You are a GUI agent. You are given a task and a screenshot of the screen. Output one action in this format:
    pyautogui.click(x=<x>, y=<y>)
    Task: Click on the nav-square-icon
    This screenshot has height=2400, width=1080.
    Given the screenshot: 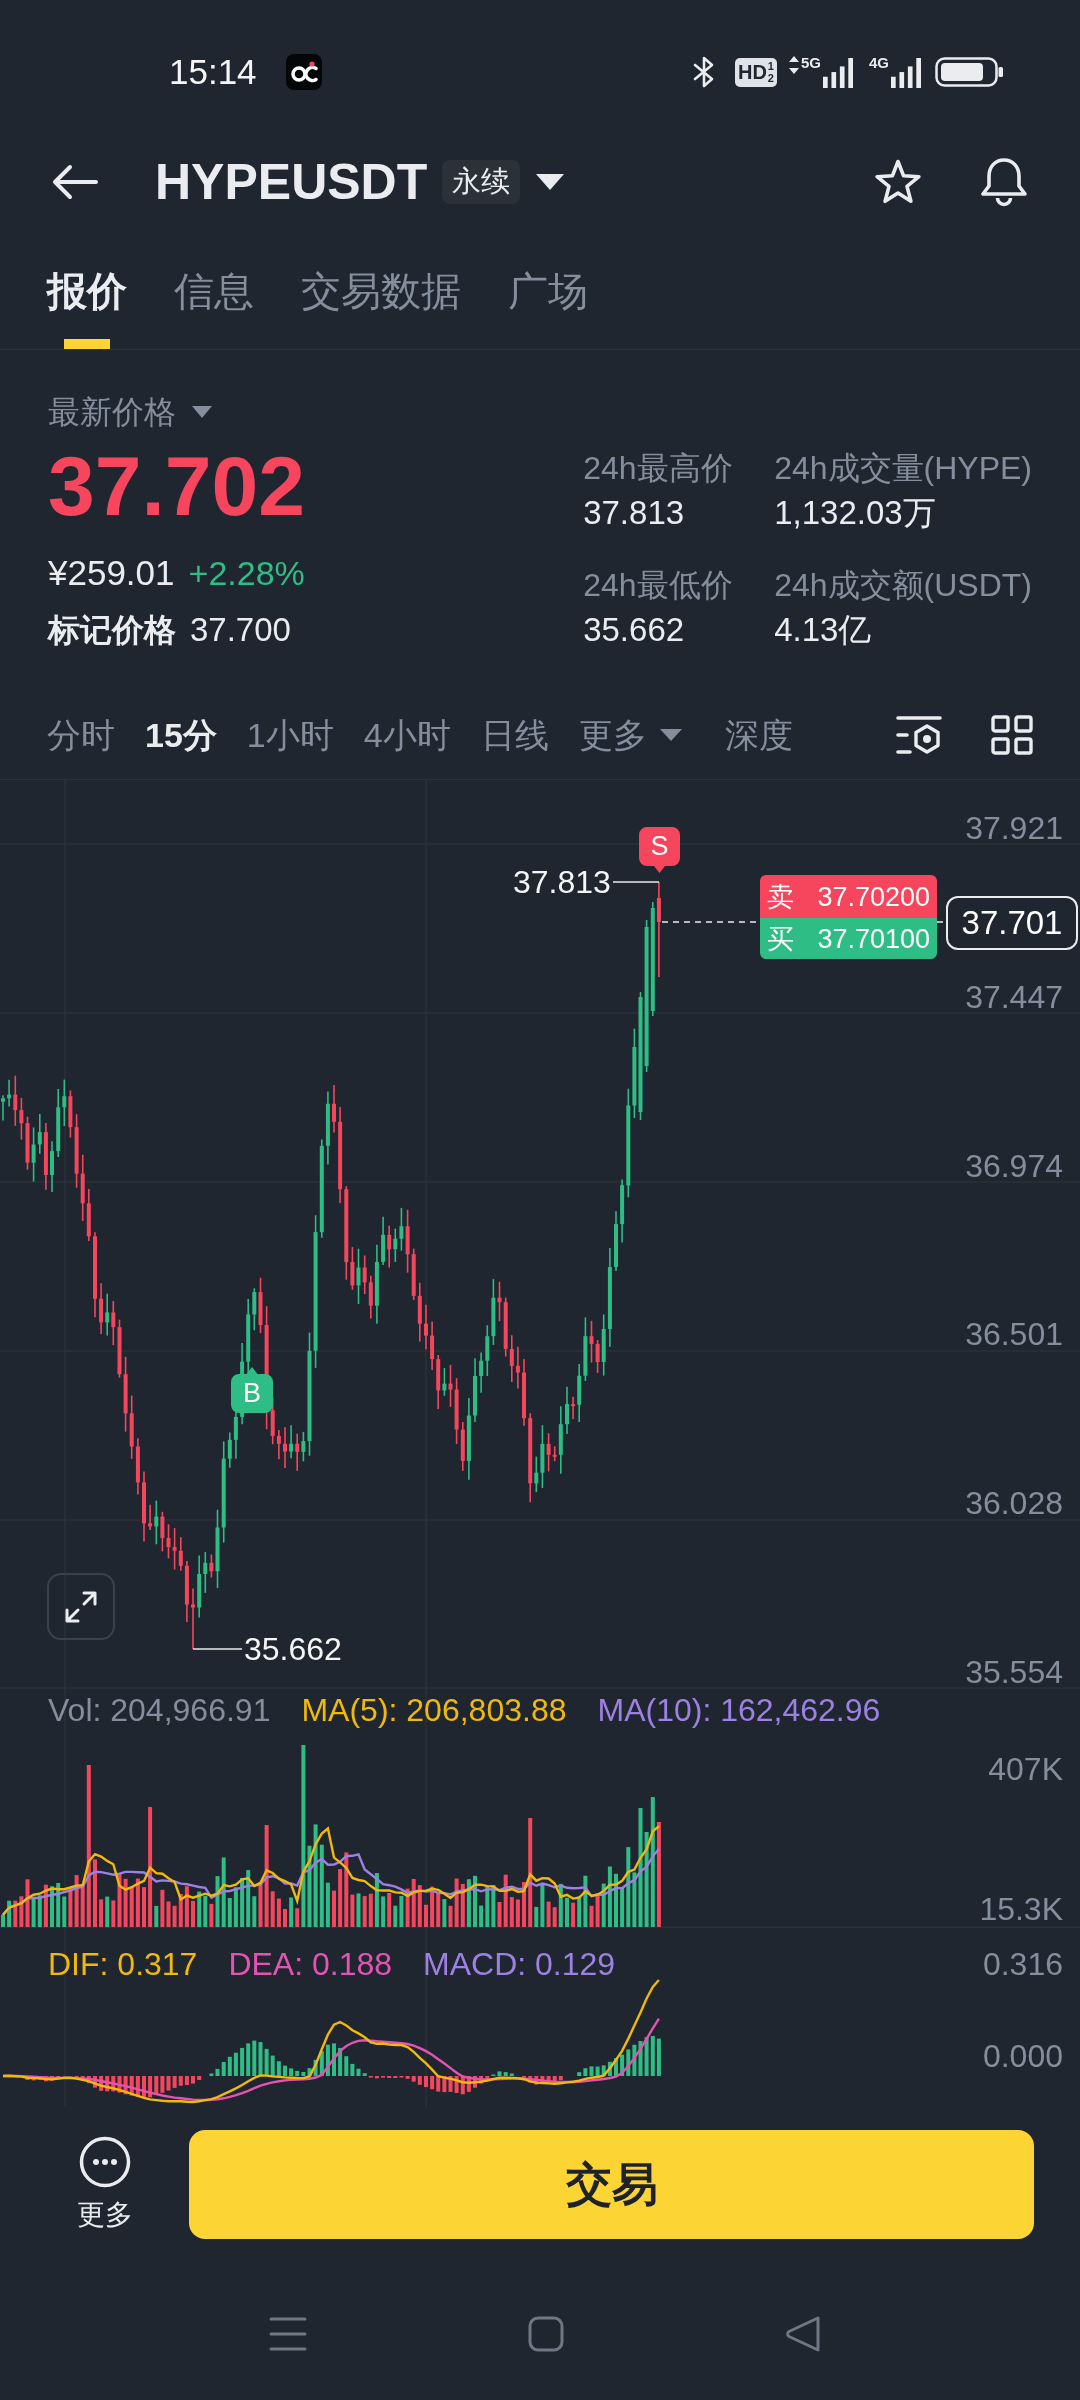 What is the action you would take?
    pyautogui.click(x=546, y=2333)
    